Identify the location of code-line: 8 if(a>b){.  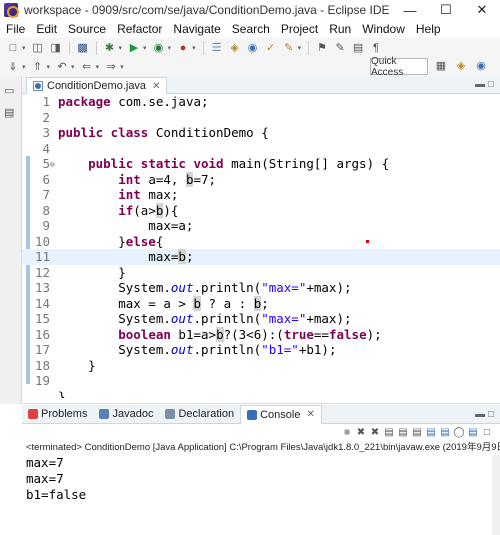
(110, 210).